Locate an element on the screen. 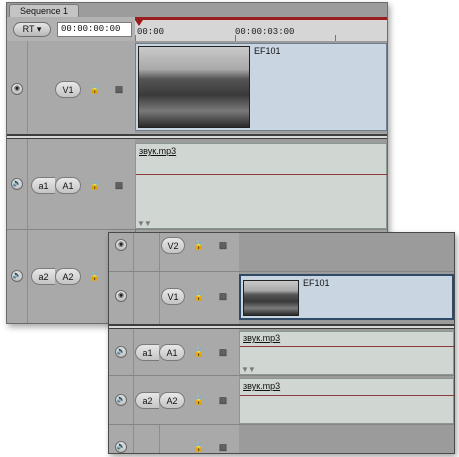 Image resolution: width=459 pixels, height=457 pixels. render-bar is located at coordinates (261, 18).